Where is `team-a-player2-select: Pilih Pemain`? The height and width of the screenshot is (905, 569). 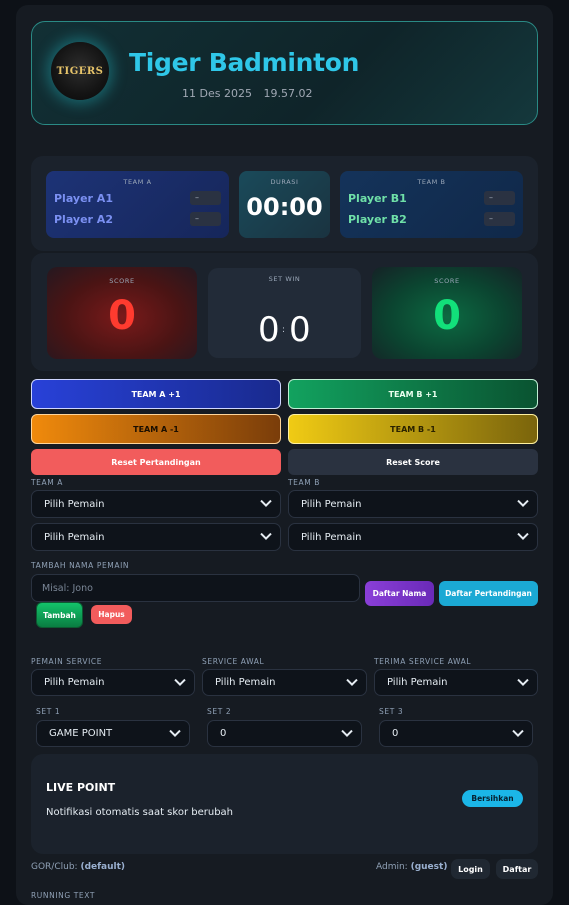
team-a-player2-select: Pilih Pemain is located at coordinates (156, 537).